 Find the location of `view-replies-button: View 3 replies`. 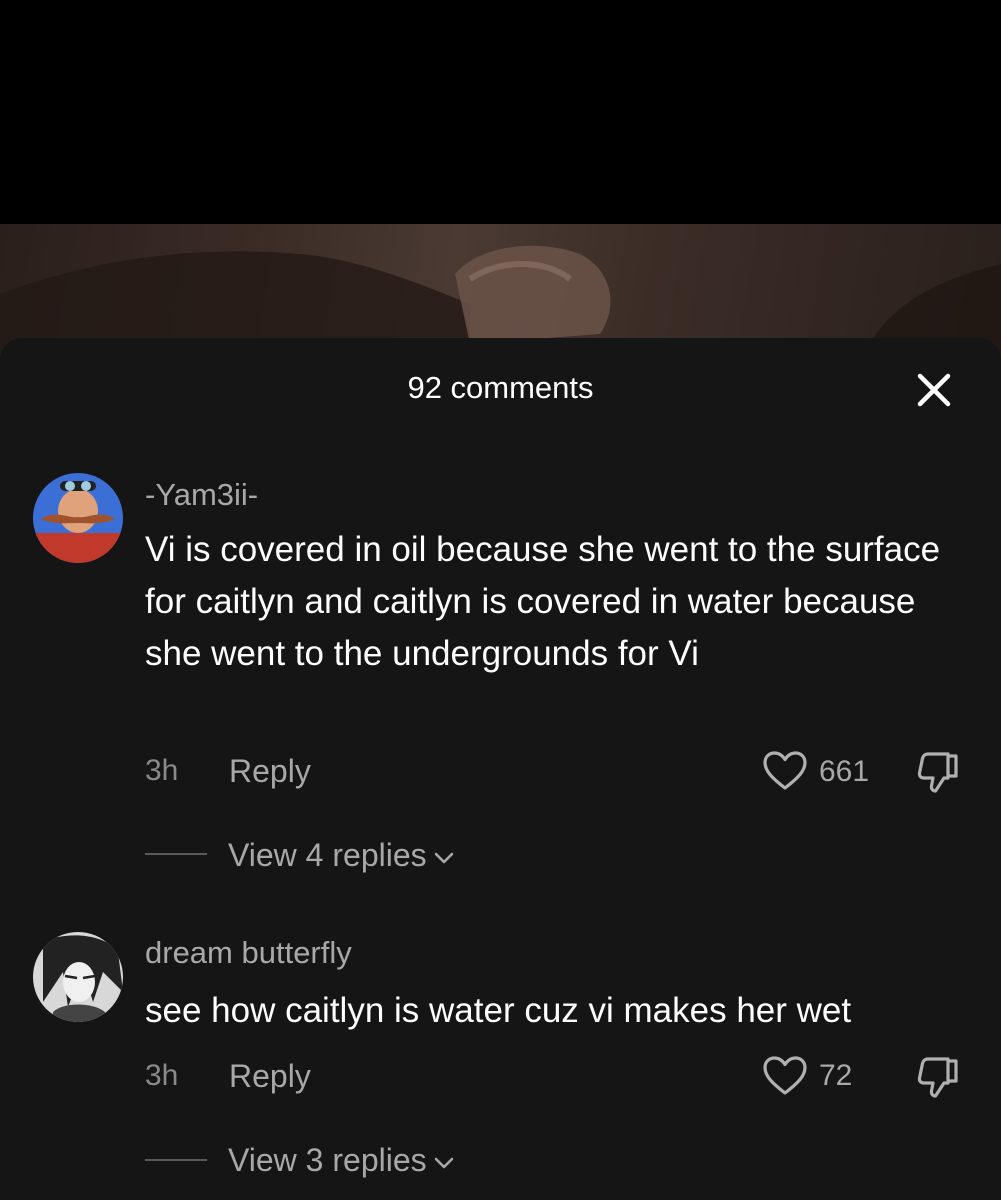

view-replies-button: View 3 replies is located at coordinates (341, 1160).